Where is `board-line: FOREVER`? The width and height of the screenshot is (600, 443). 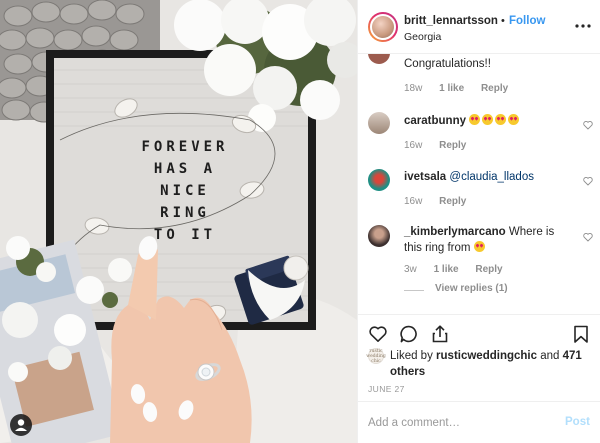 board-line: FOREVER is located at coordinates (185, 147).